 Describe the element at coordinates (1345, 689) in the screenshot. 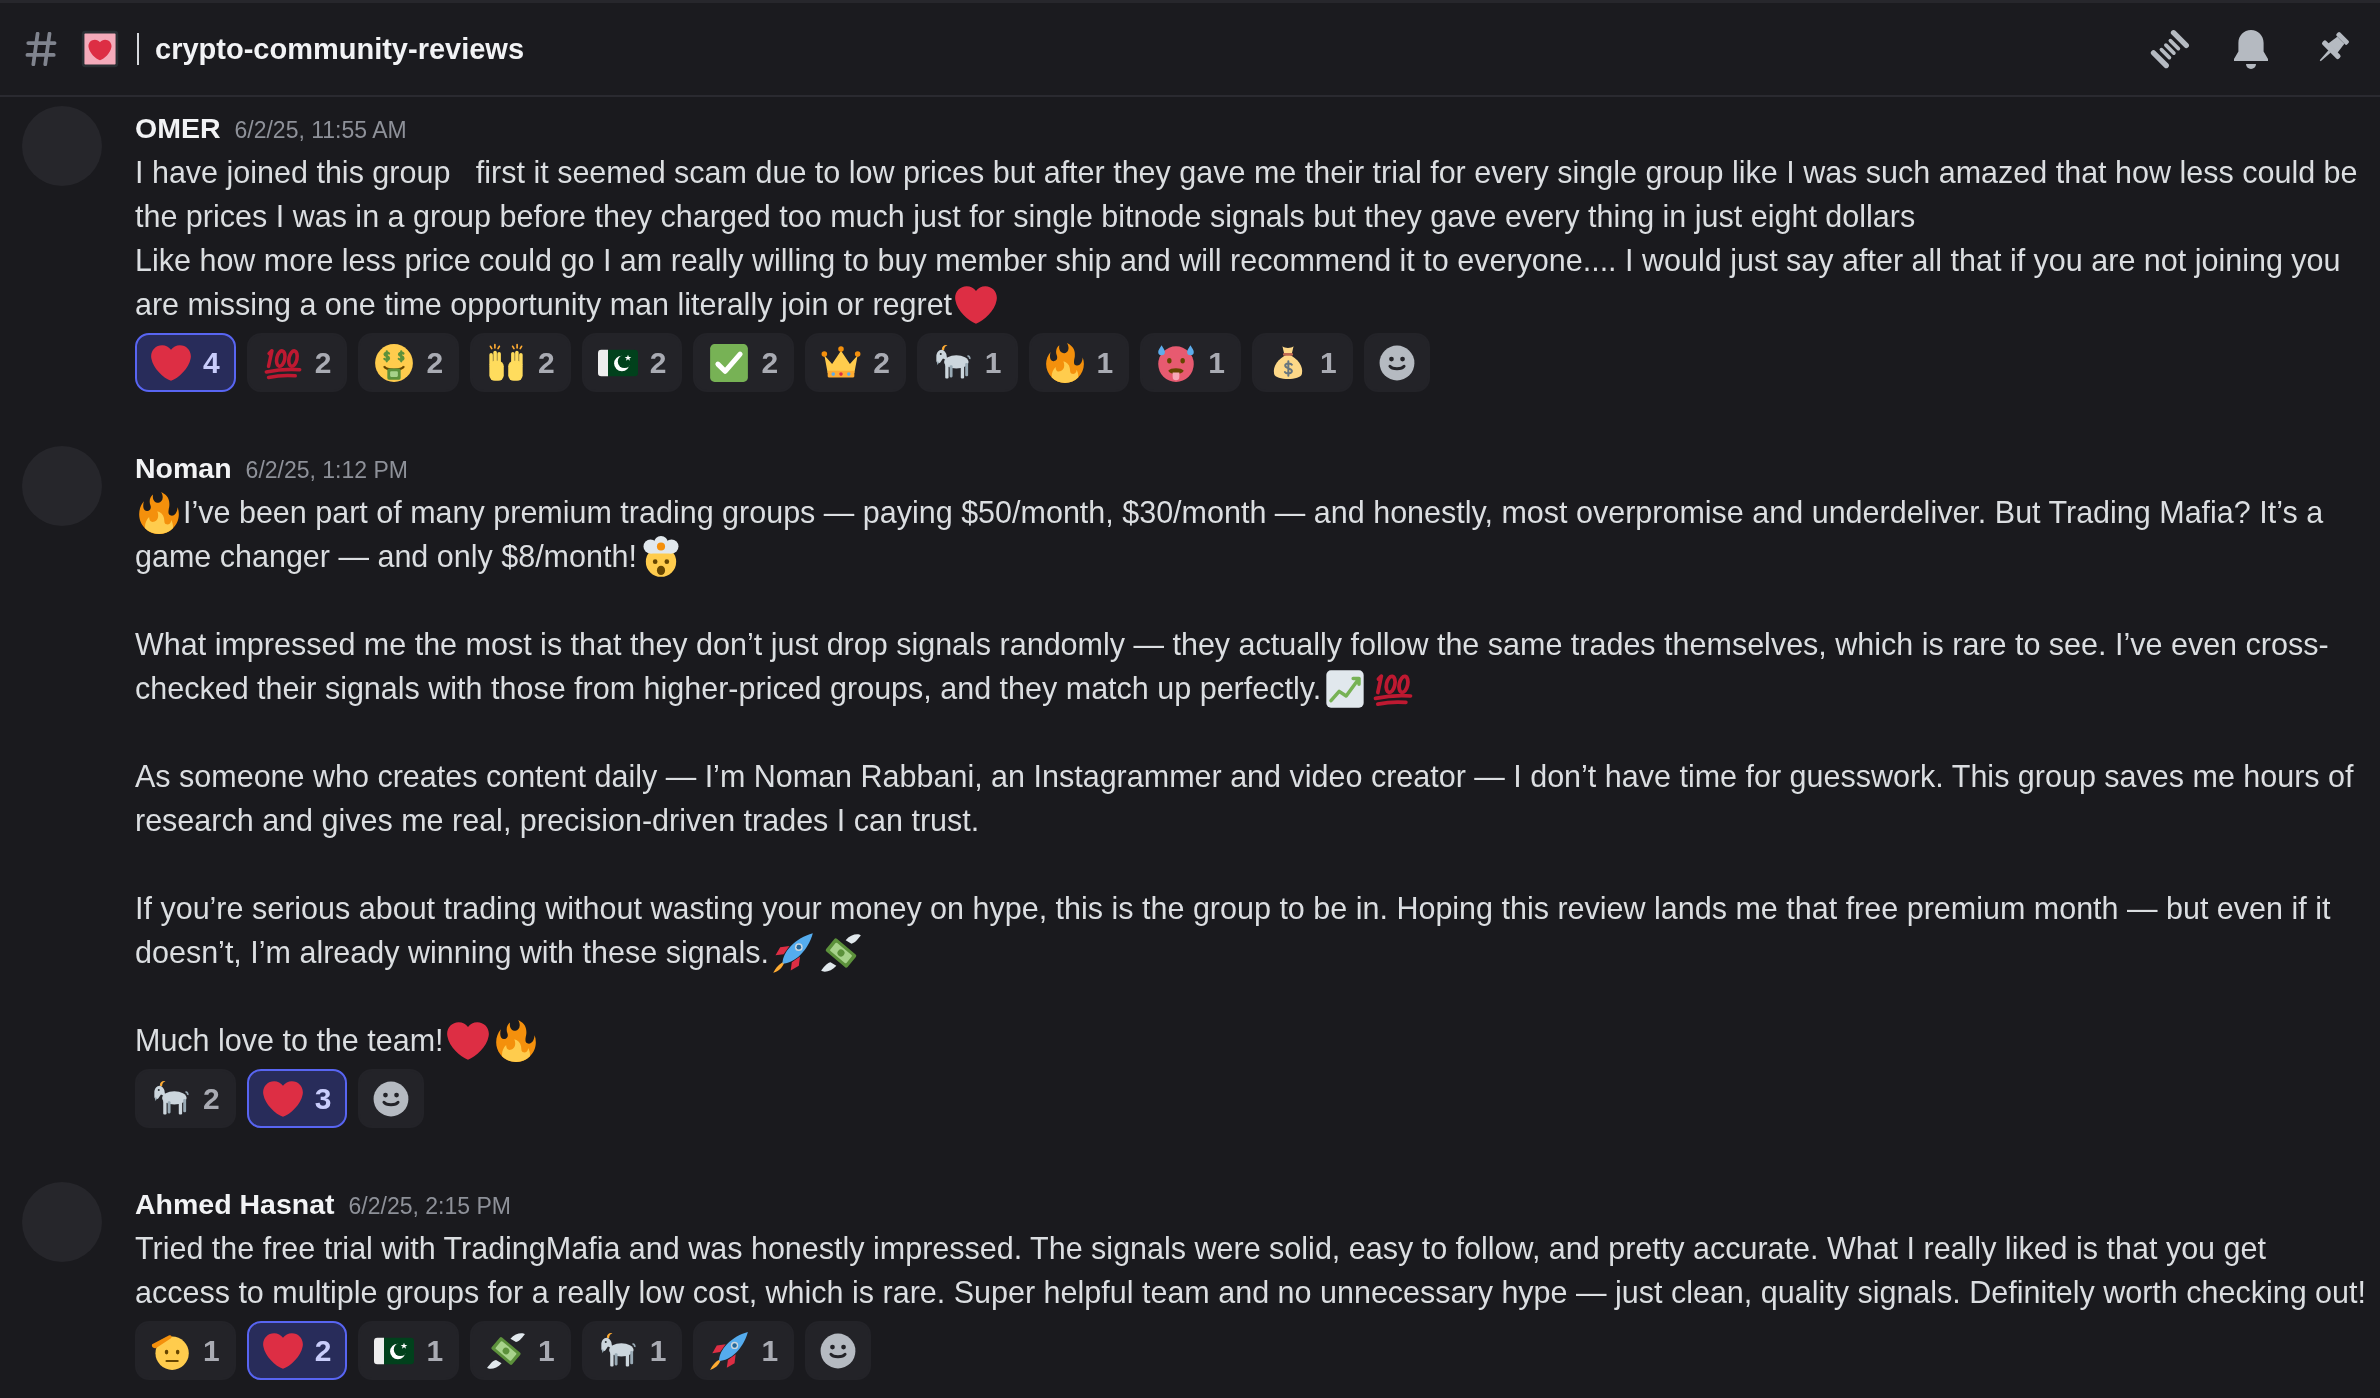

I see `chart-icon` at that location.